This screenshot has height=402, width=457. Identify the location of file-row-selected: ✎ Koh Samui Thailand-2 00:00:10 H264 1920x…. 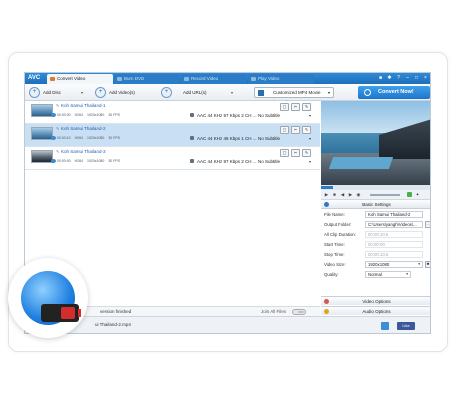
(172, 135).